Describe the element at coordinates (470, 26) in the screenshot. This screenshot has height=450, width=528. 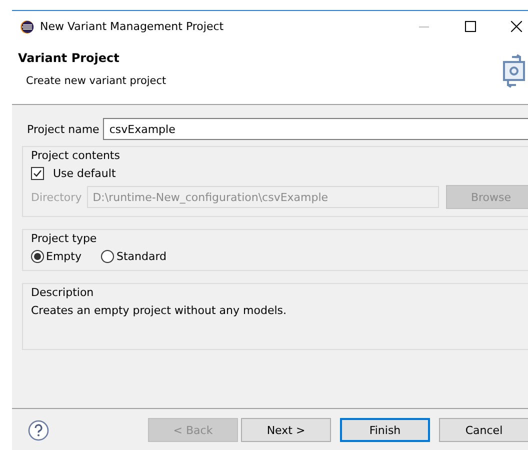
I see `maximize-icon` at that location.